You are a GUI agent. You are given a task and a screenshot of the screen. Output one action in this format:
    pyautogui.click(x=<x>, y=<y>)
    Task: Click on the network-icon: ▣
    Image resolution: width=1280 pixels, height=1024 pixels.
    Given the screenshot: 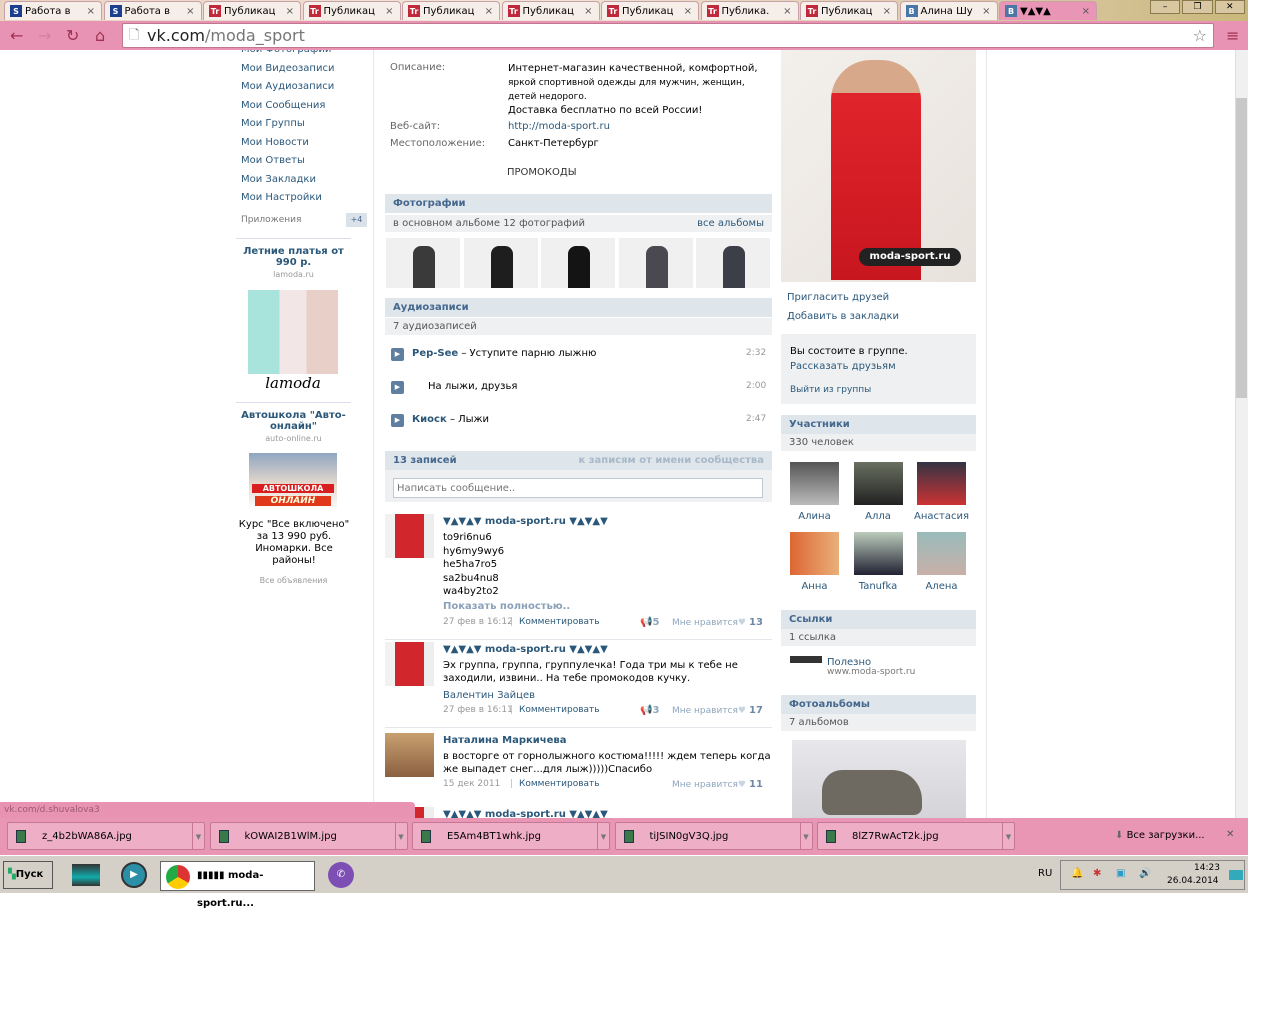 What is the action you would take?
    pyautogui.click(x=1120, y=873)
    